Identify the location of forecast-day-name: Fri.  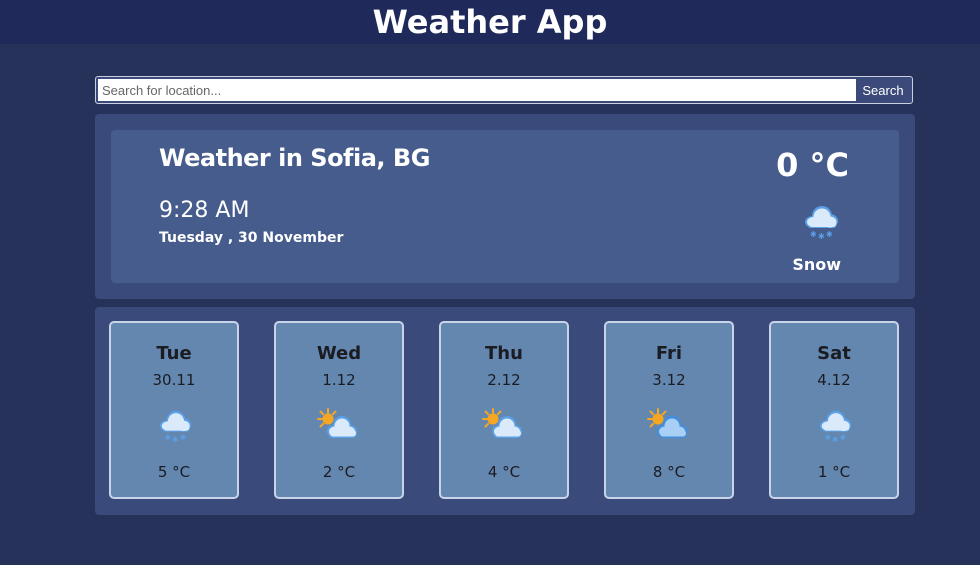
(669, 353).